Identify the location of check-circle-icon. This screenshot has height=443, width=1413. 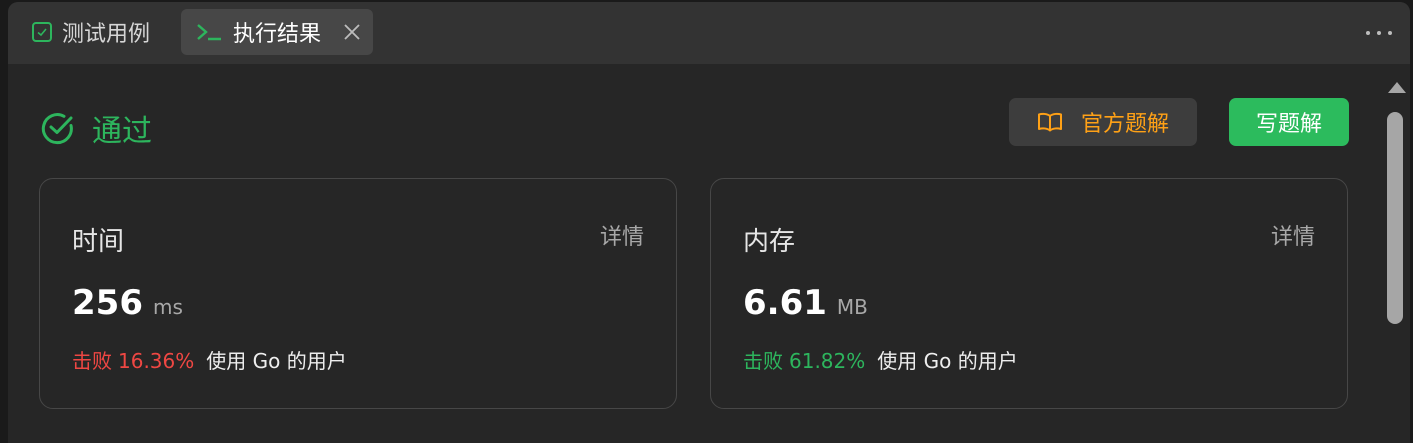
(57, 129).